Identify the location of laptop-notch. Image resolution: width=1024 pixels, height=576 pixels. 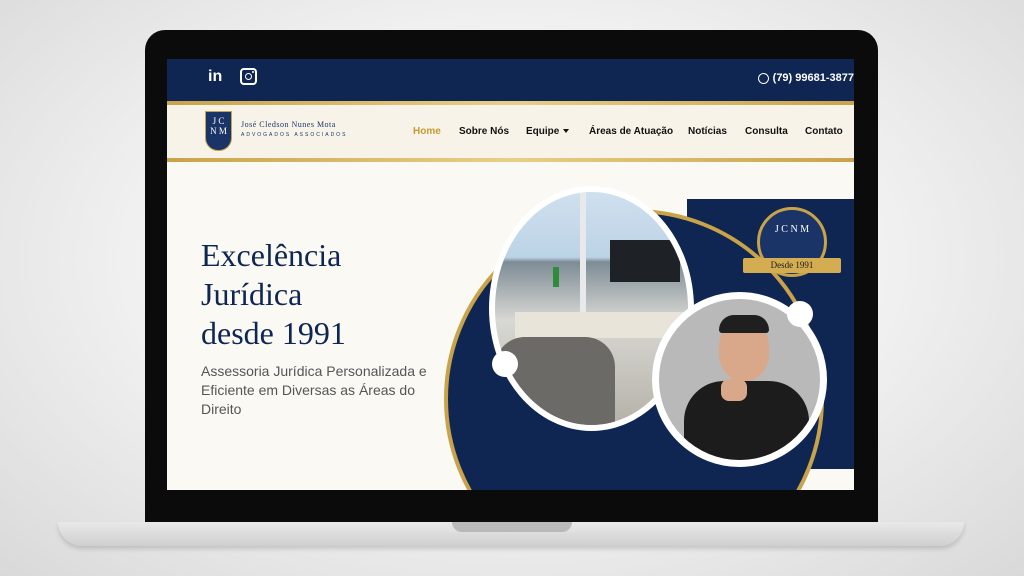
(512, 527).